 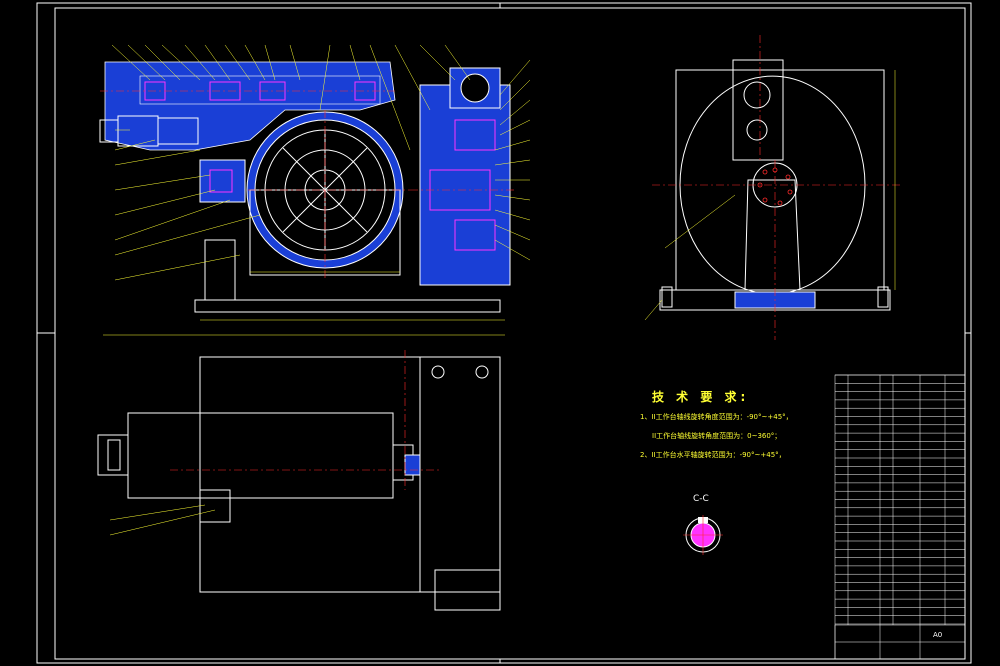 I want to click on tech-requirements-title: 技 术 要 求:, so click(x=701, y=397).